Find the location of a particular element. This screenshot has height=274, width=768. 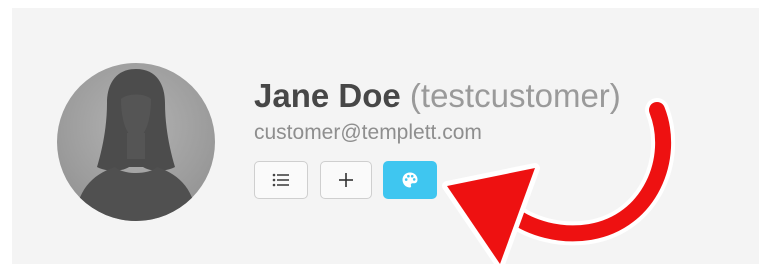

profile-heading: Jane Doe (testcustomer) is located at coordinates (437, 96).